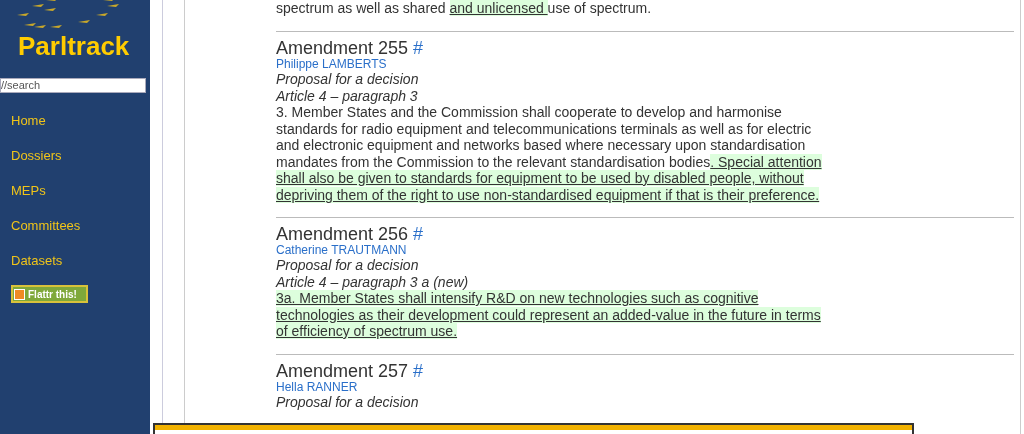  What do you see at coordinates (645, 387) in the screenshot?
I see `author-link: Hella RANNER` at bounding box center [645, 387].